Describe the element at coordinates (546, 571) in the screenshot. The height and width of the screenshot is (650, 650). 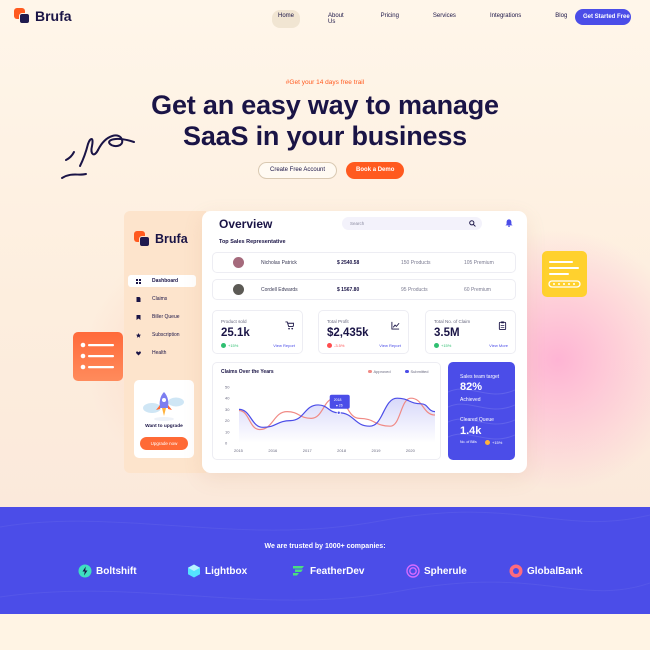
I see `brand-globalbank: GlobalBank` at that location.